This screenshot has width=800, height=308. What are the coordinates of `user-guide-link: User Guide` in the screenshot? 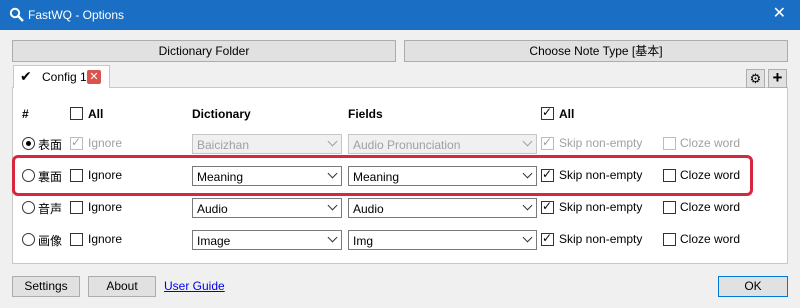 It's located at (194, 286).